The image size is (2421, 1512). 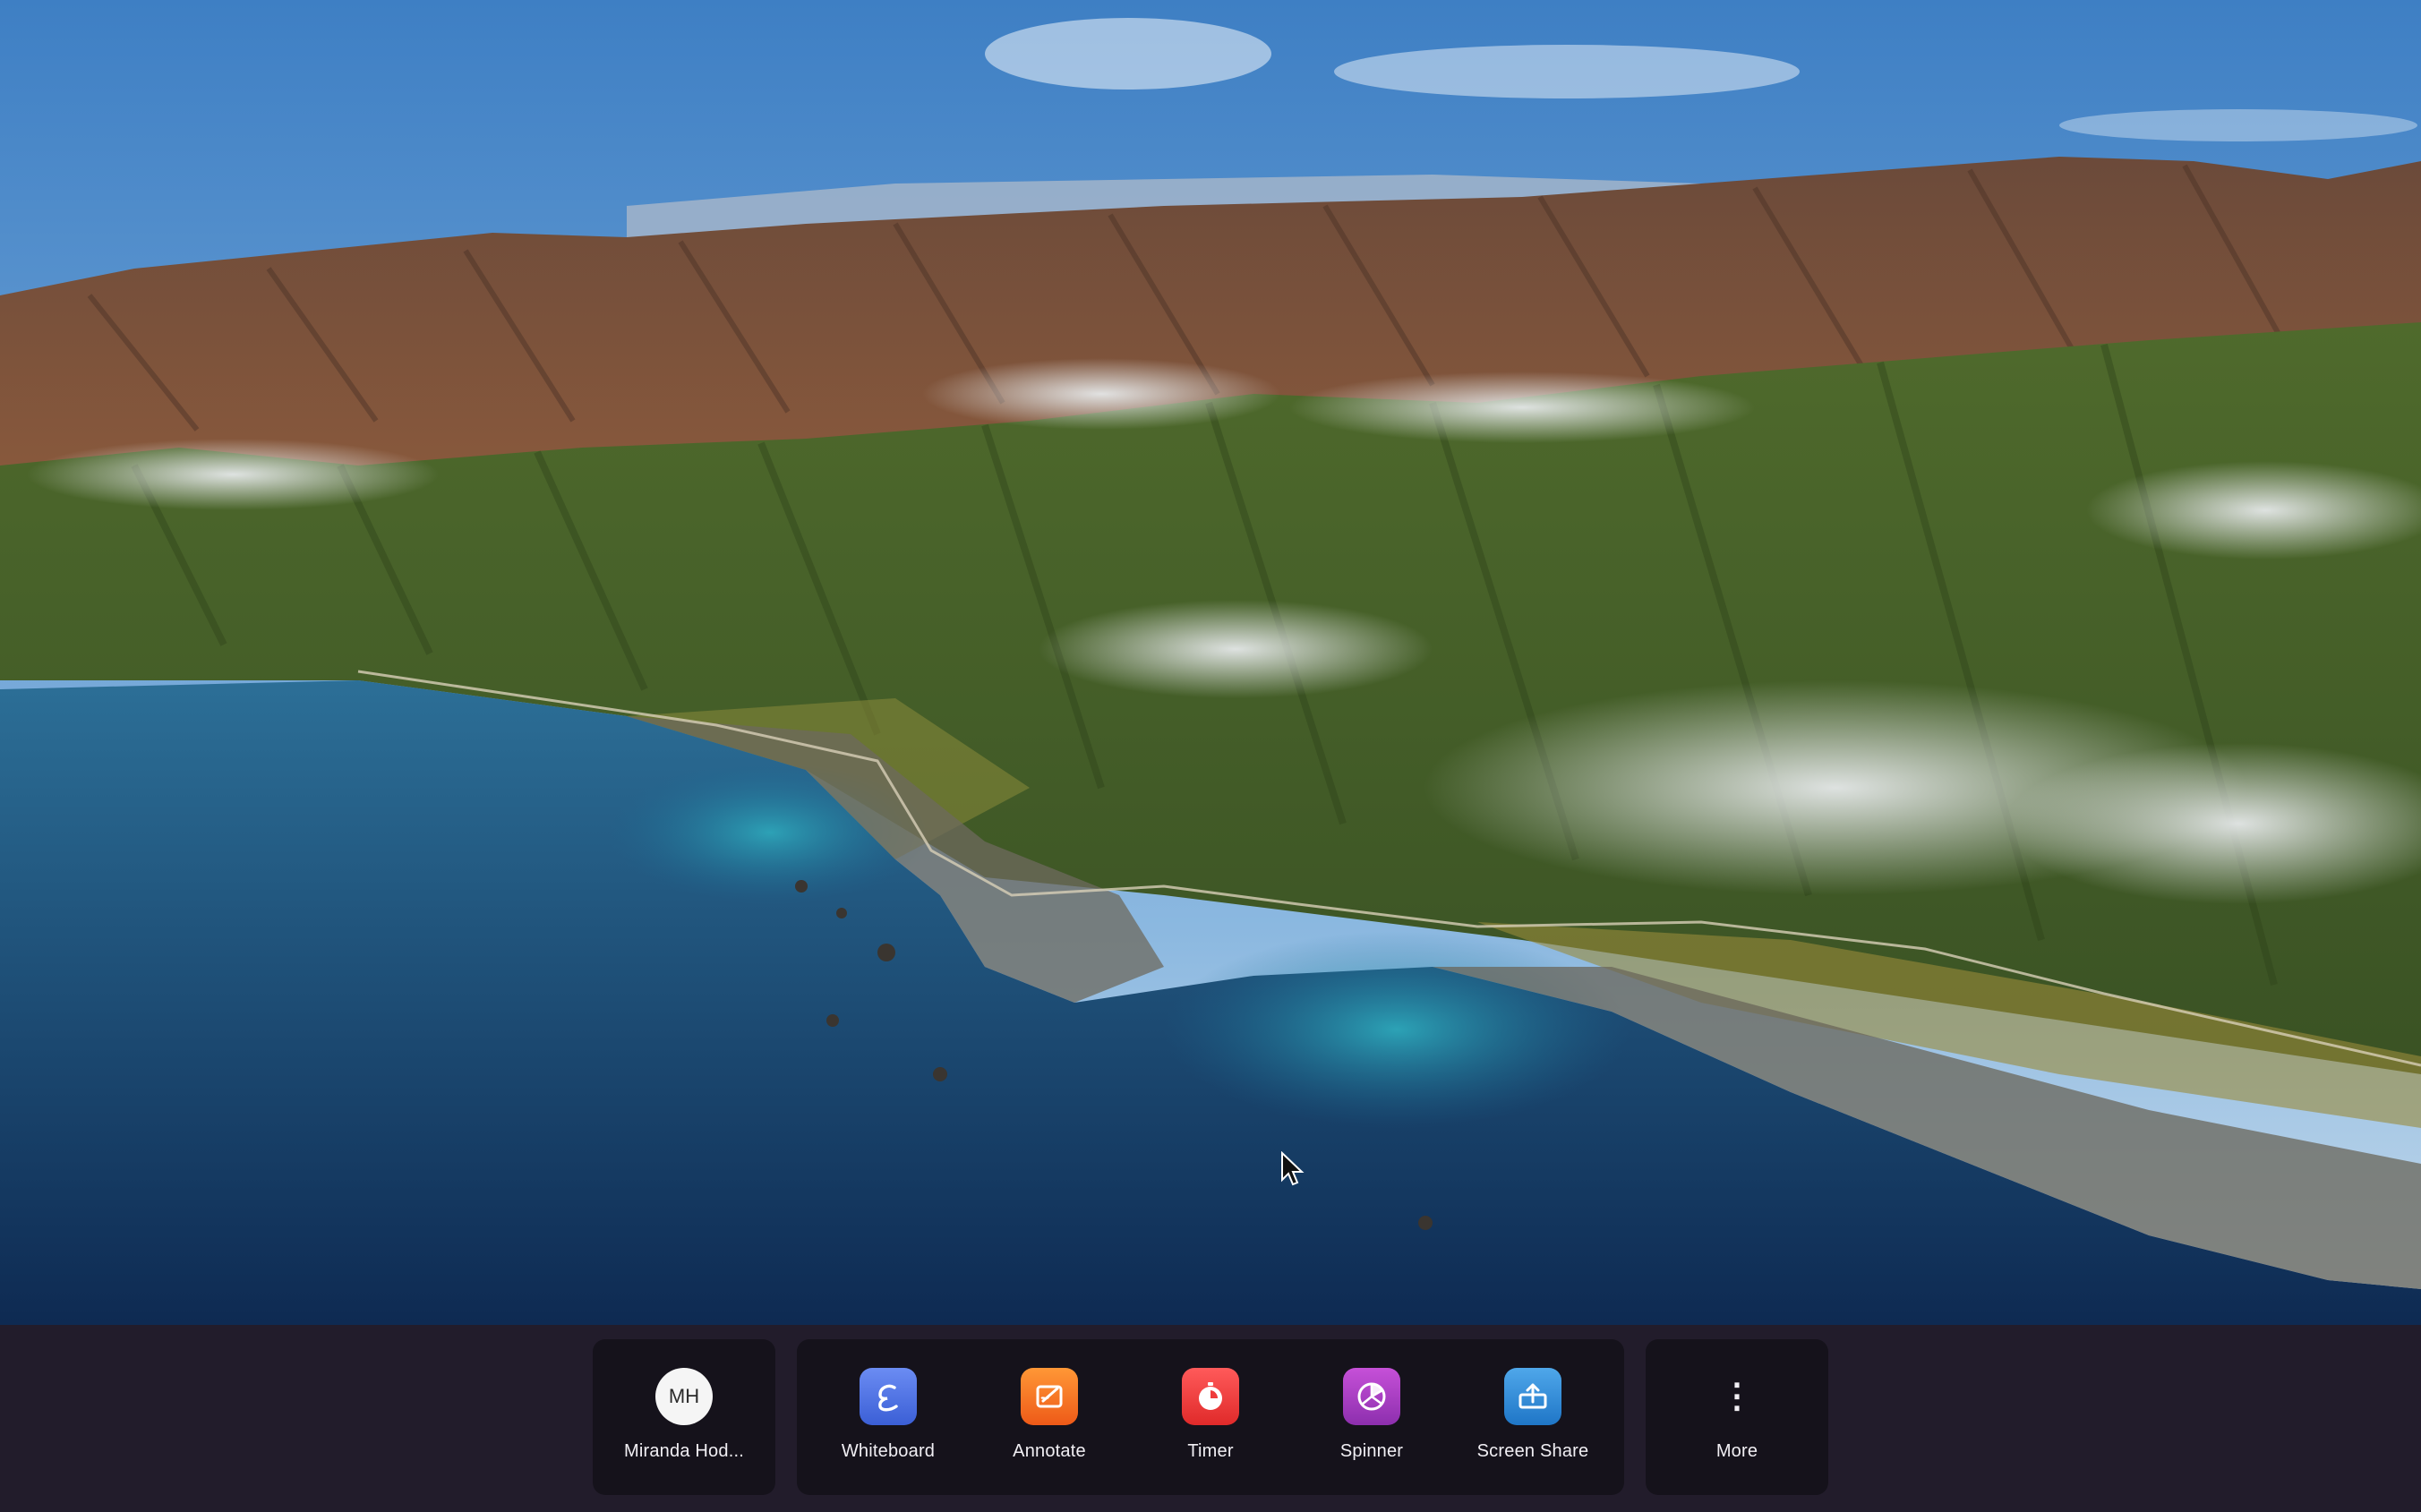 I want to click on screen-share-icon, so click(x=1532, y=1396).